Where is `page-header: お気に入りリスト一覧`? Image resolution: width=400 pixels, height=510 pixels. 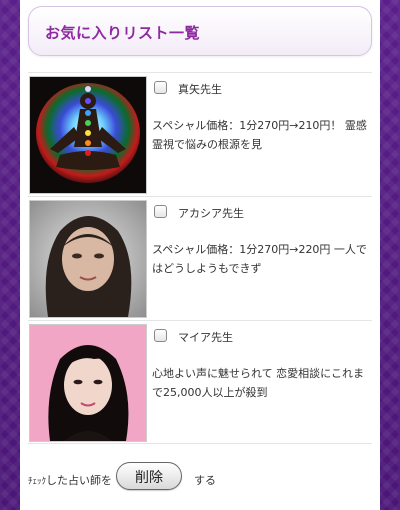 page-header: お気に入りリスト一覧 is located at coordinates (200, 31).